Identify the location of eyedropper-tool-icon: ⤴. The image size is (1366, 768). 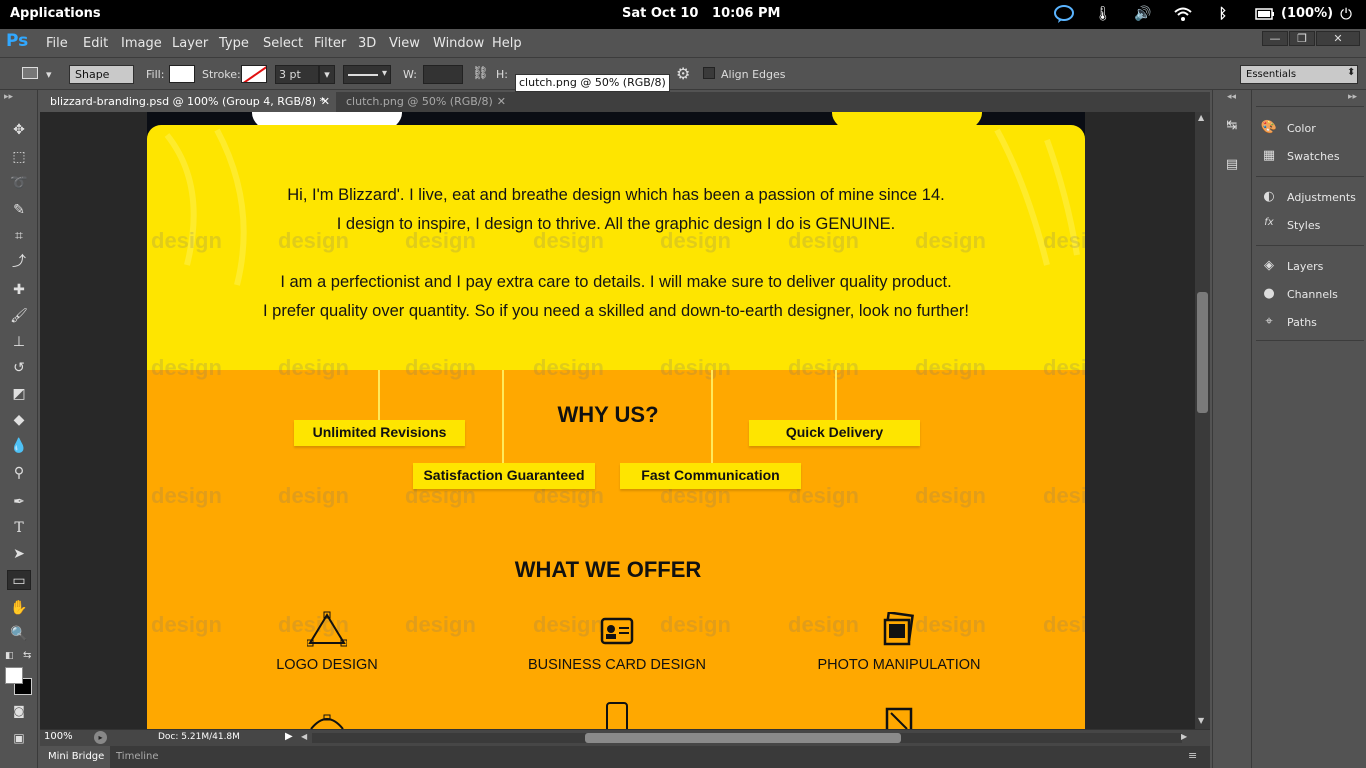
(19, 262).